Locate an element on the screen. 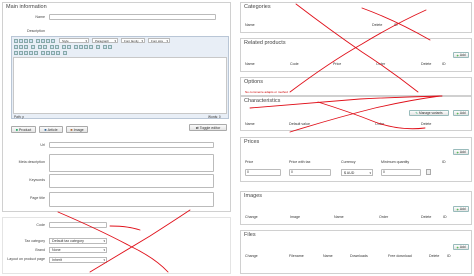 Image resolution: width=474 pixels, height=276 pixels. font-family-select: Font family ▾ is located at coordinates (133, 40).